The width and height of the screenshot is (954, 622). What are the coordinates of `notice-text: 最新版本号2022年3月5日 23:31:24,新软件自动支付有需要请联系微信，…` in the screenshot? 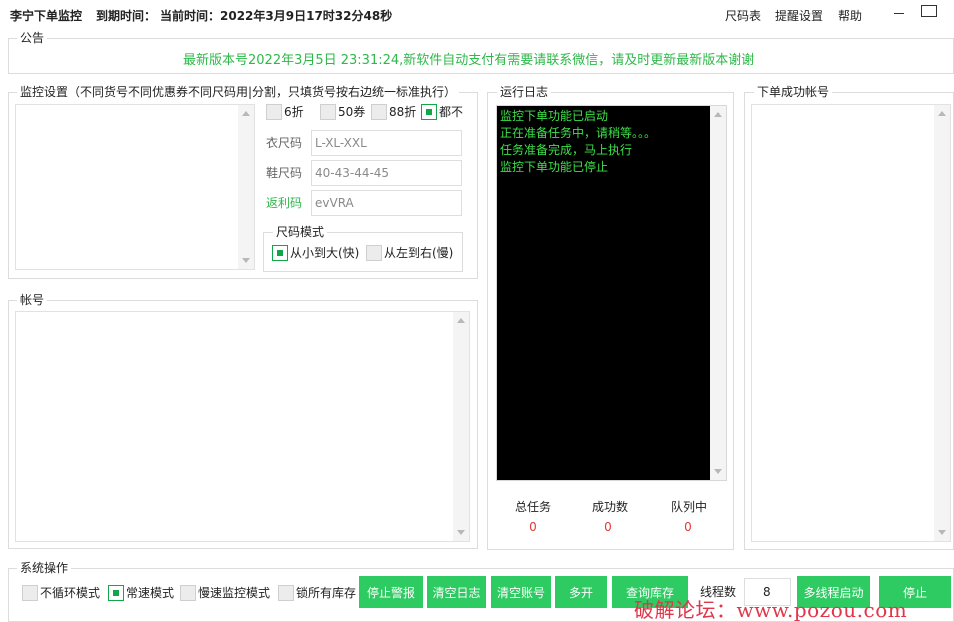 It's located at (469, 60).